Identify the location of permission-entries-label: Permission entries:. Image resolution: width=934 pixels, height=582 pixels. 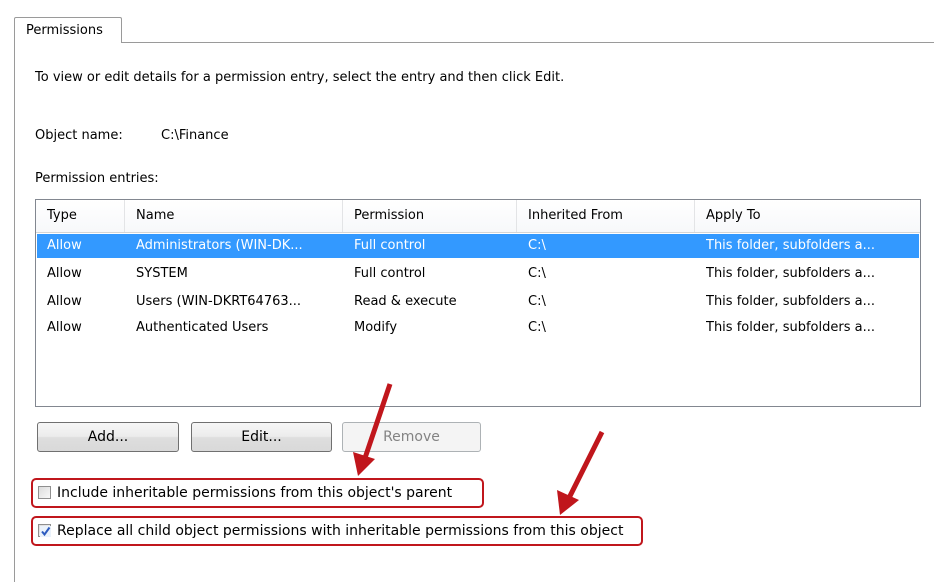
(97, 178).